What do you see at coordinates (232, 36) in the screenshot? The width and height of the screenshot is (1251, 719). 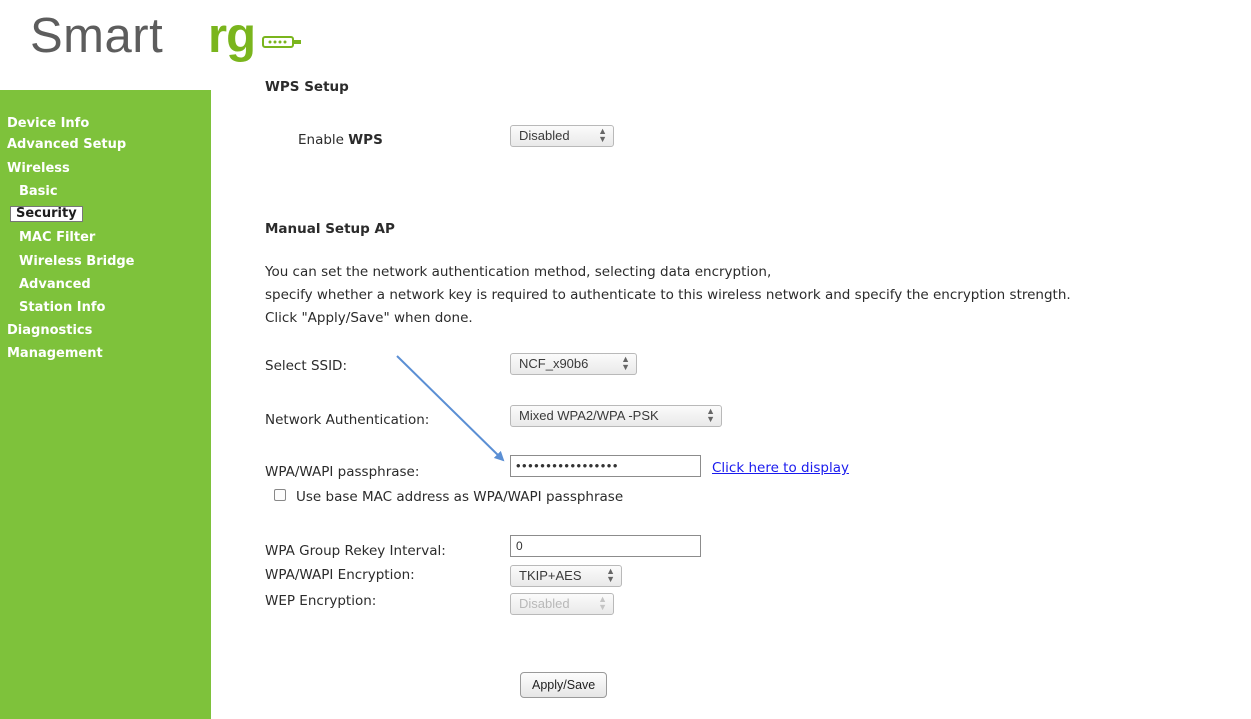 I see `logo-rg-text: rg` at bounding box center [232, 36].